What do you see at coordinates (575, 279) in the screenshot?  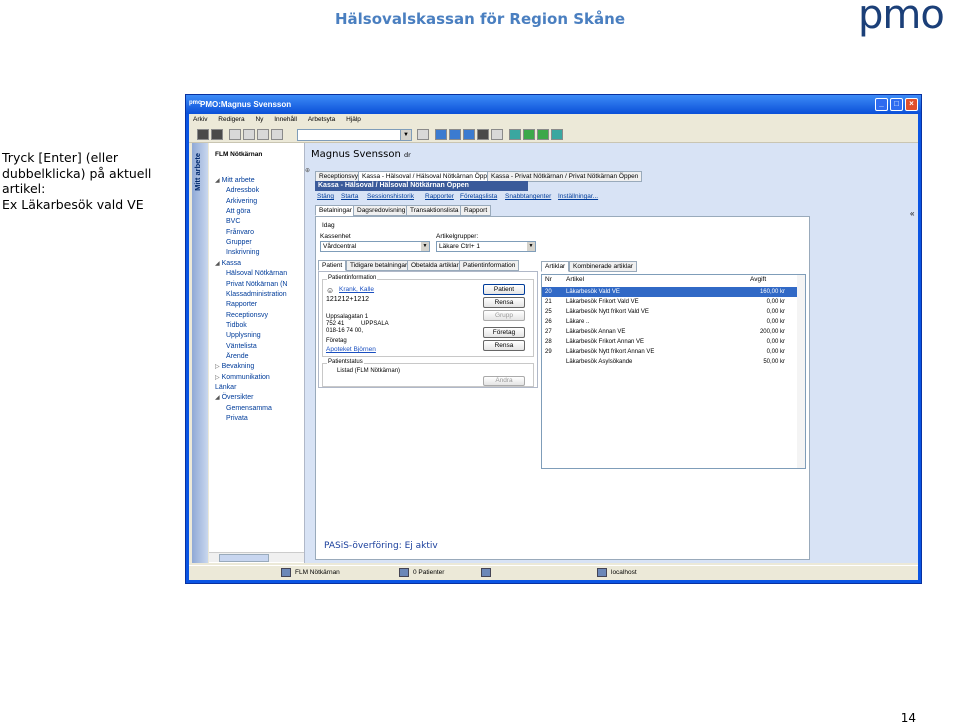 I see `column-header-artikel: Artikel` at bounding box center [575, 279].